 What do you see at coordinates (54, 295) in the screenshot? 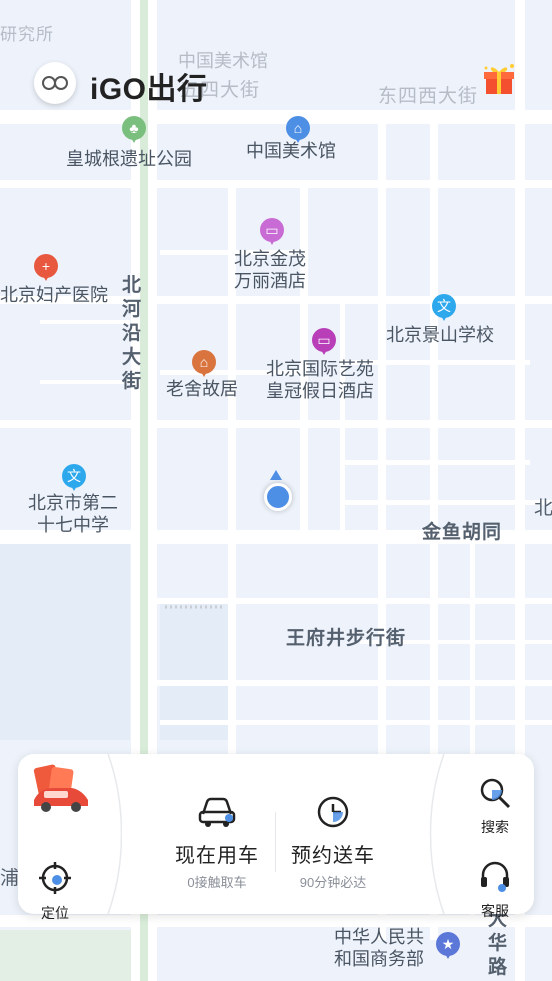
I see `poi-maternity-hospital: 北京妇产医院` at bounding box center [54, 295].